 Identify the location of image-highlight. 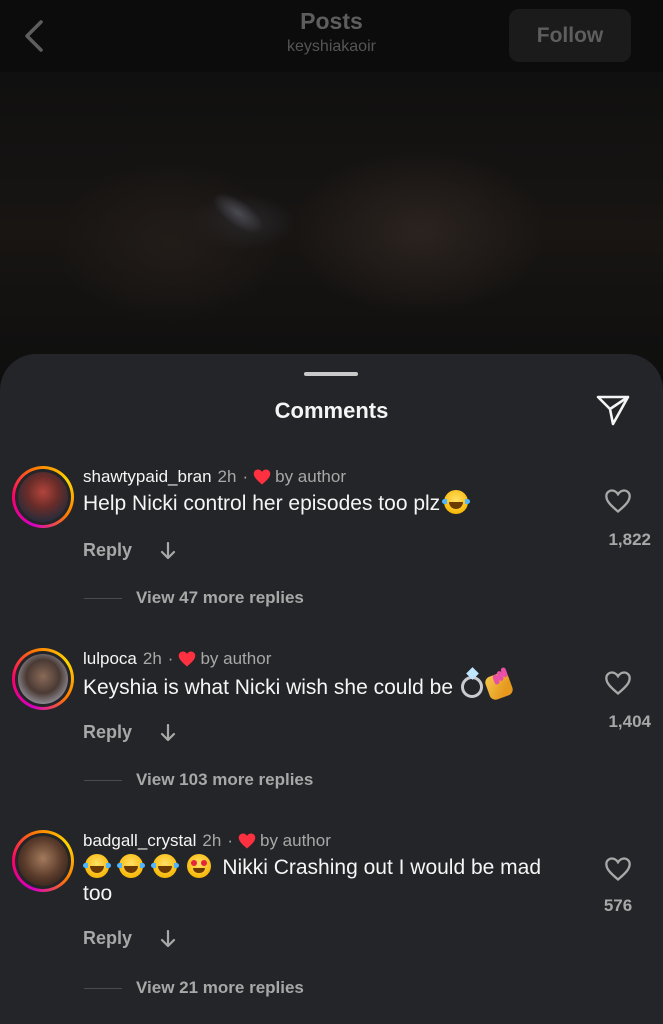
(238, 213).